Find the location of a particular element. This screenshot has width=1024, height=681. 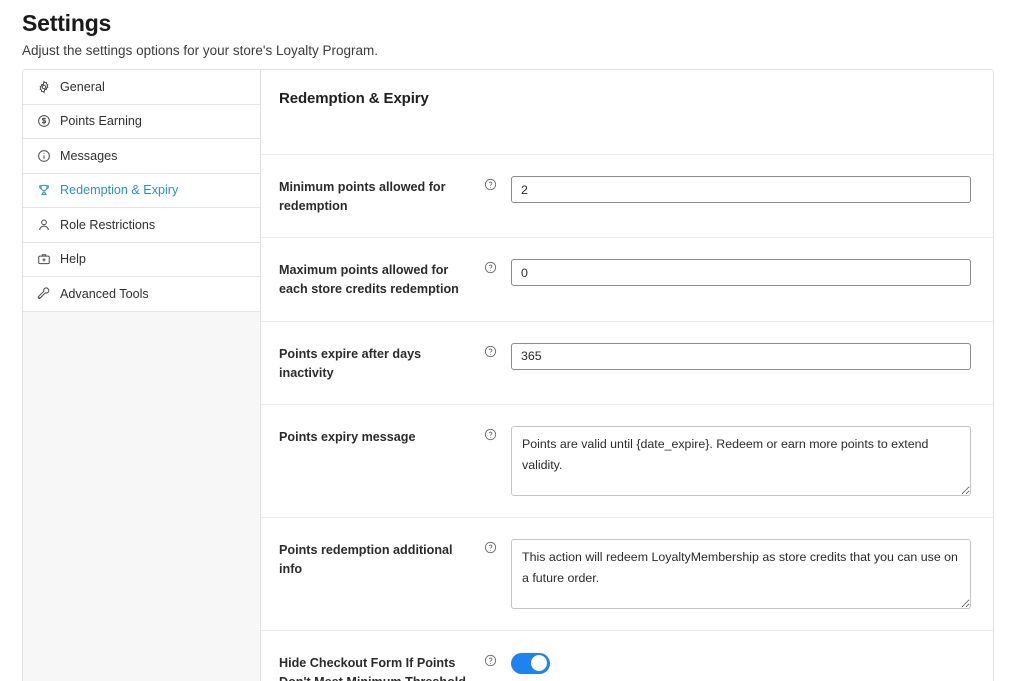

maximum-points-input is located at coordinates (741, 273).